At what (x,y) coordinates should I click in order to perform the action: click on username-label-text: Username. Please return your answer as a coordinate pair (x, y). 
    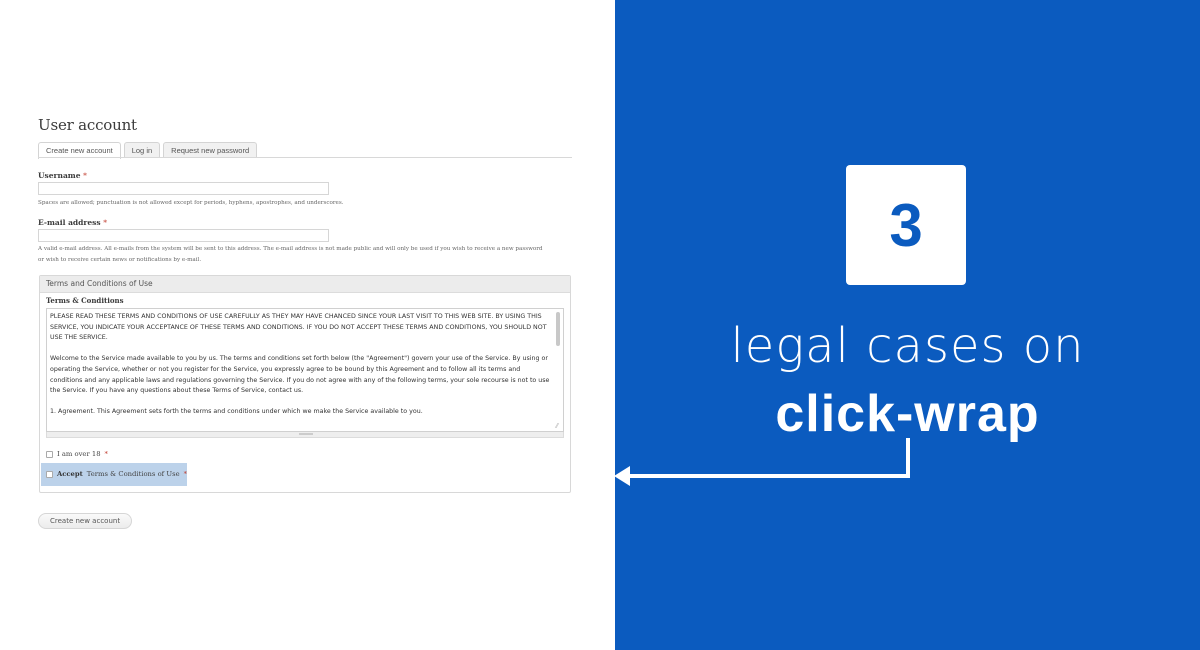
    Looking at the image, I should click on (59, 175).